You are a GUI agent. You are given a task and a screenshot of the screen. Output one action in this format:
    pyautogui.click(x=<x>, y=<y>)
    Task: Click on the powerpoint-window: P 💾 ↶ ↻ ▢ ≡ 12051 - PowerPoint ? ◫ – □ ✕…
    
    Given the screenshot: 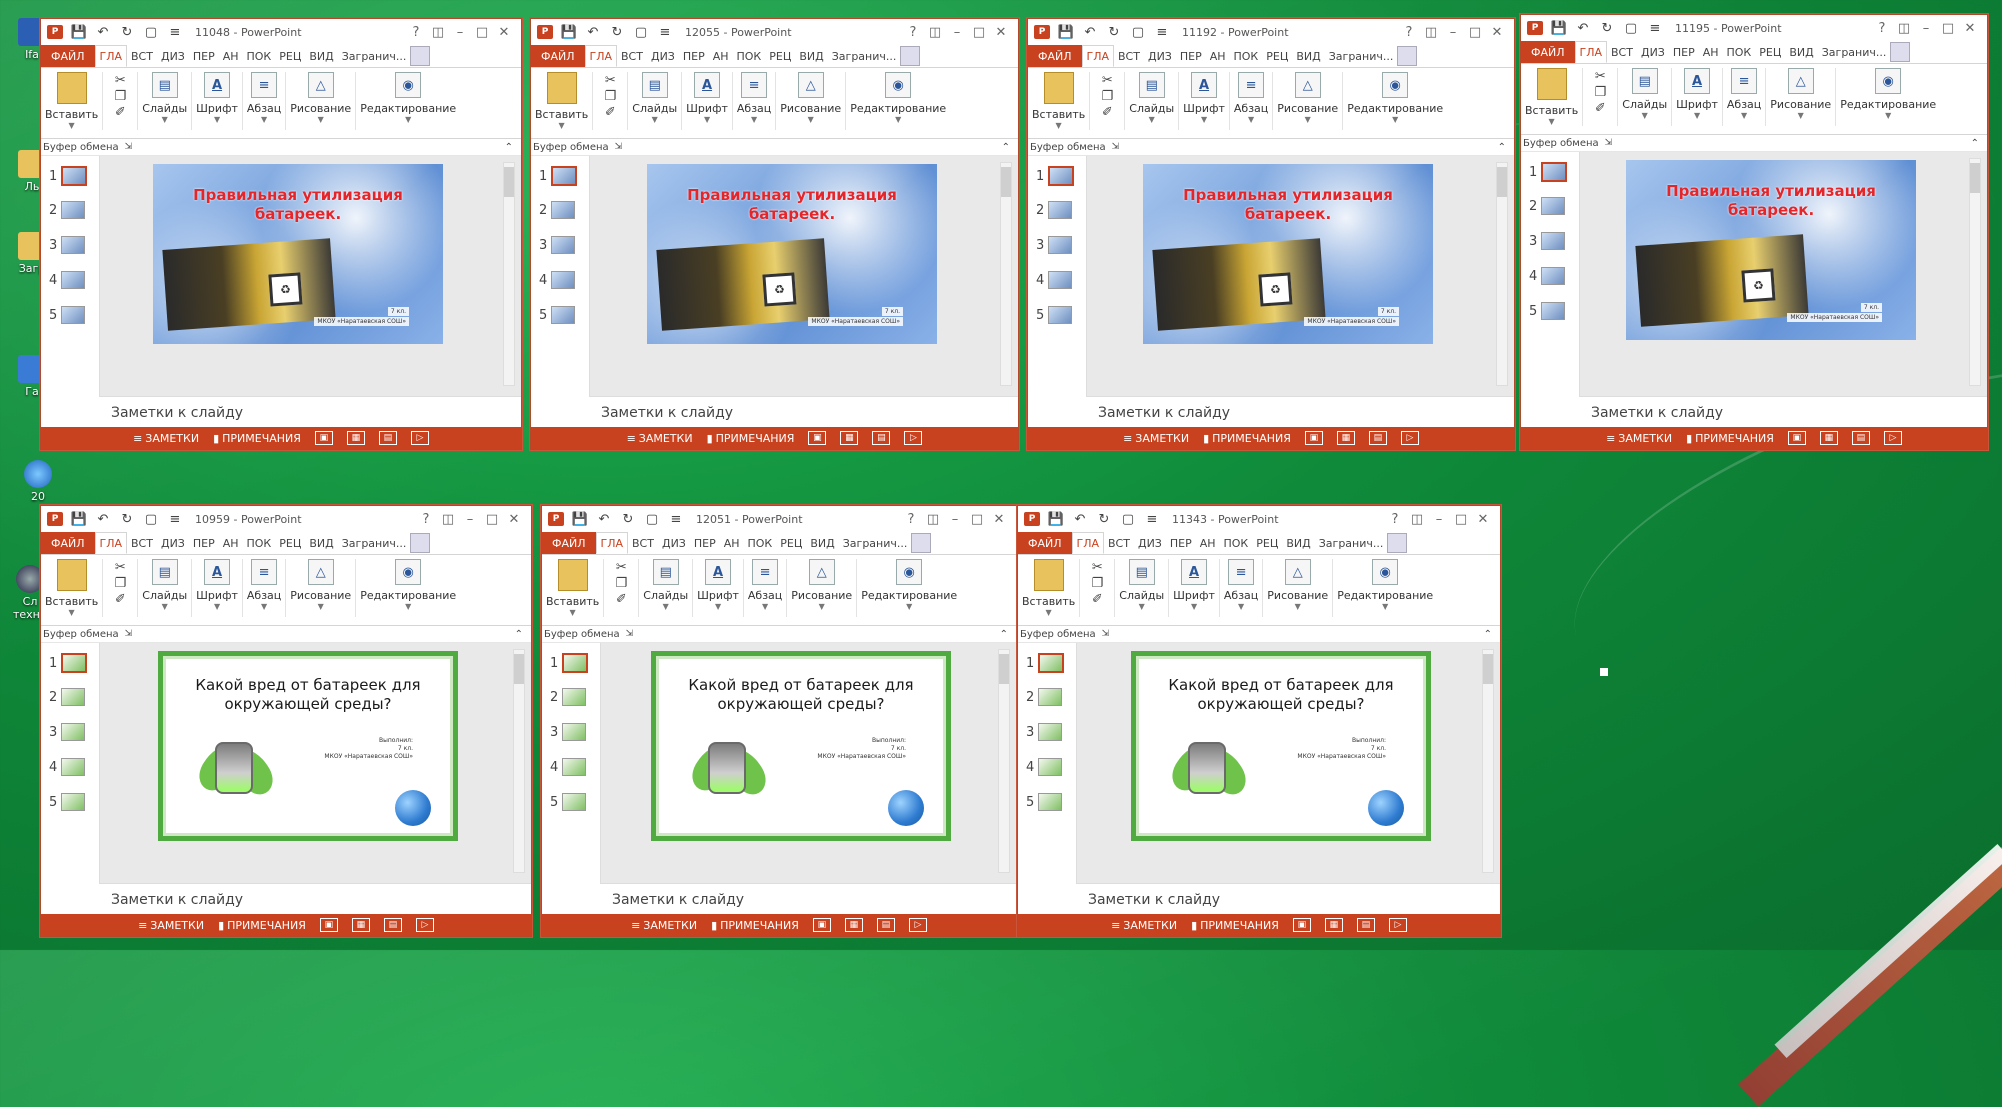 What is the action you would take?
    pyautogui.click(x=779, y=721)
    